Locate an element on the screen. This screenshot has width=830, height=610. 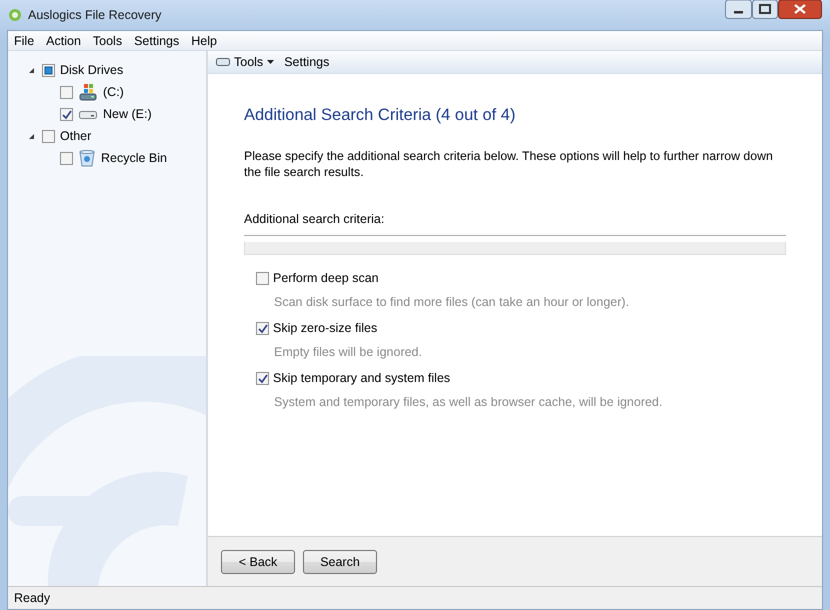
tools-menu-button: Tools is located at coordinates (245, 62).